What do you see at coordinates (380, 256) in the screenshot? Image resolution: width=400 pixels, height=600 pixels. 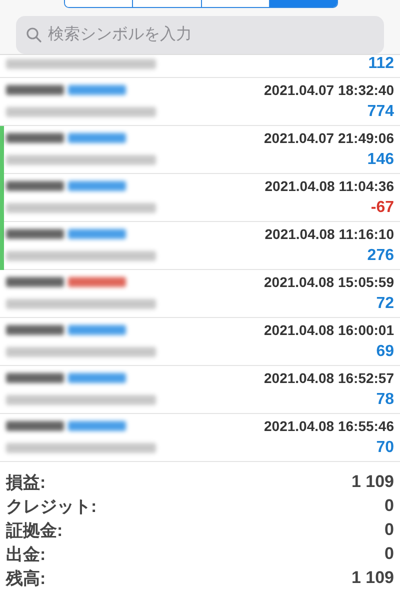 I see `profit-value: 276` at bounding box center [380, 256].